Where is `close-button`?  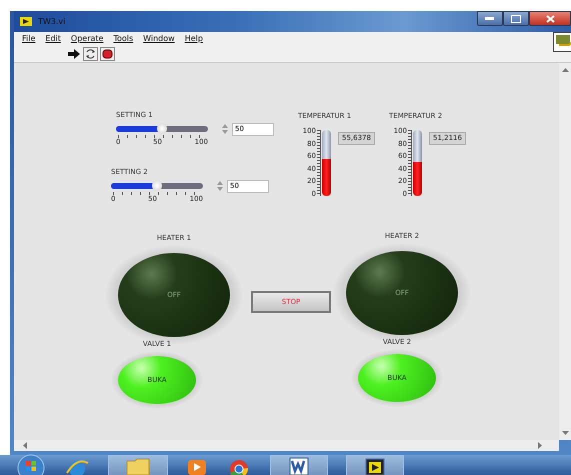 close-button is located at coordinates (550, 18).